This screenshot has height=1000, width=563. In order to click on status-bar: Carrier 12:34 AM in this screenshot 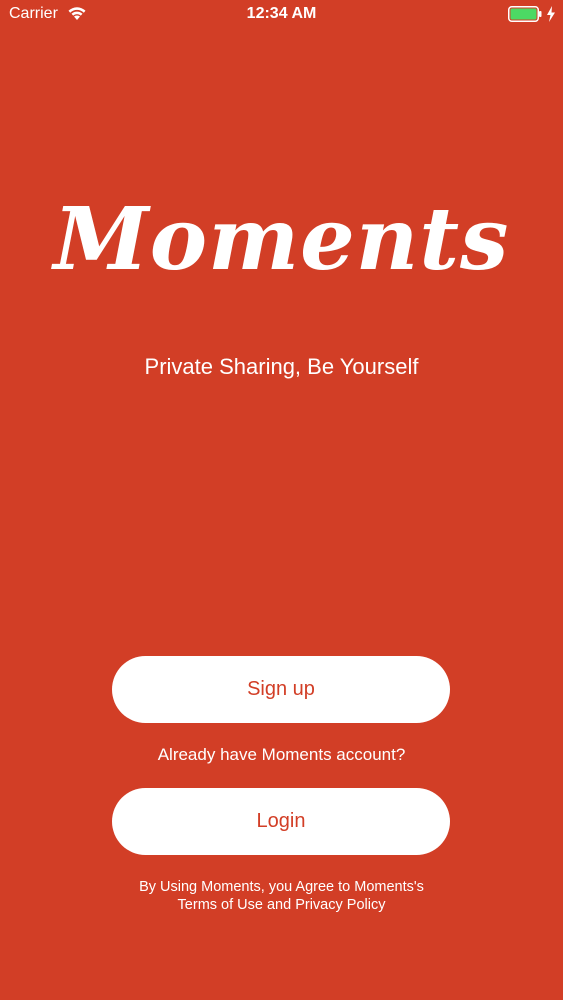, I will do `click(281, 15)`.